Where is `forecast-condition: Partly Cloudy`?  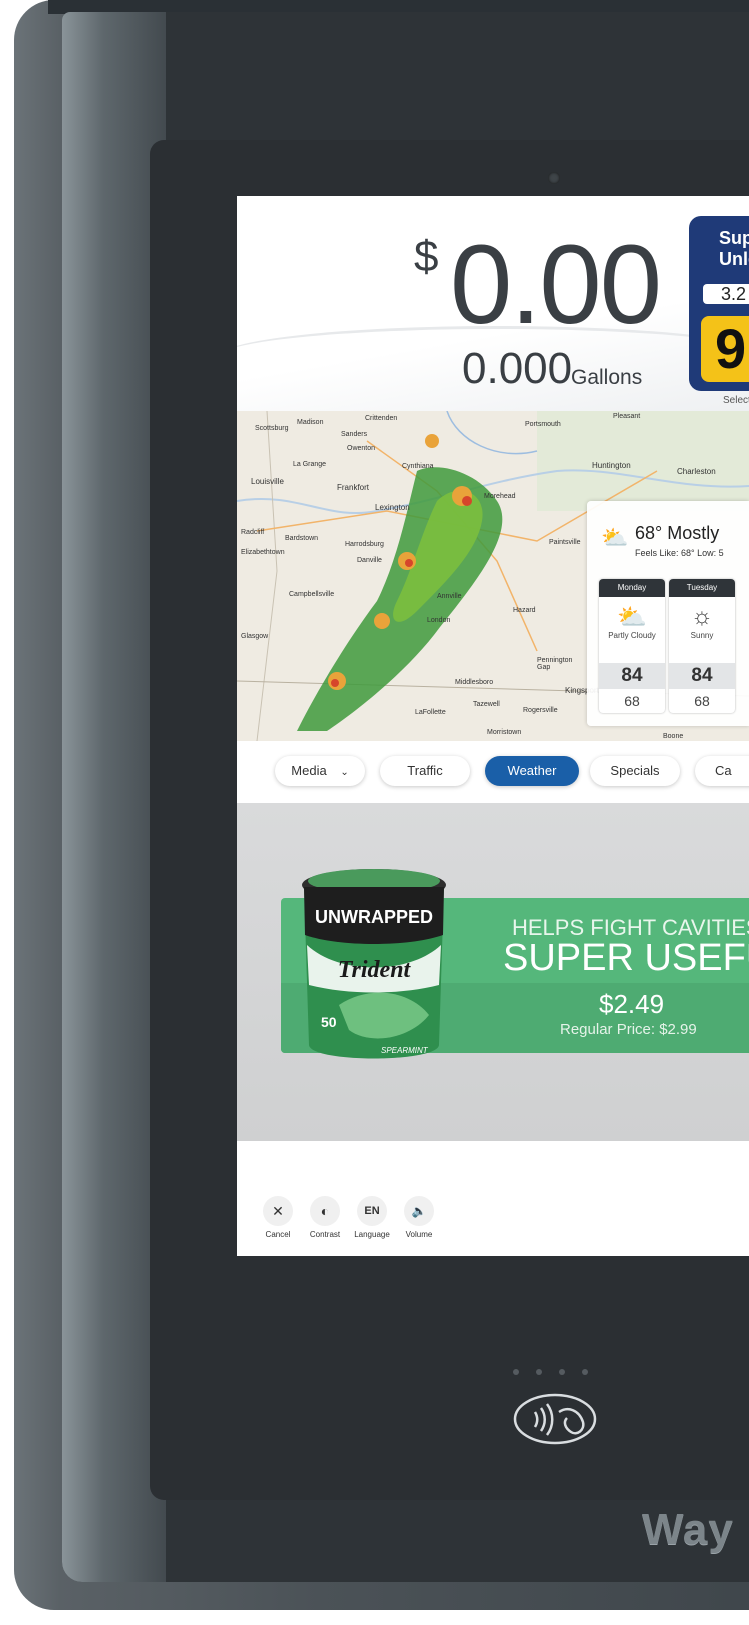 forecast-condition: Partly Cloudy is located at coordinates (632, 635).